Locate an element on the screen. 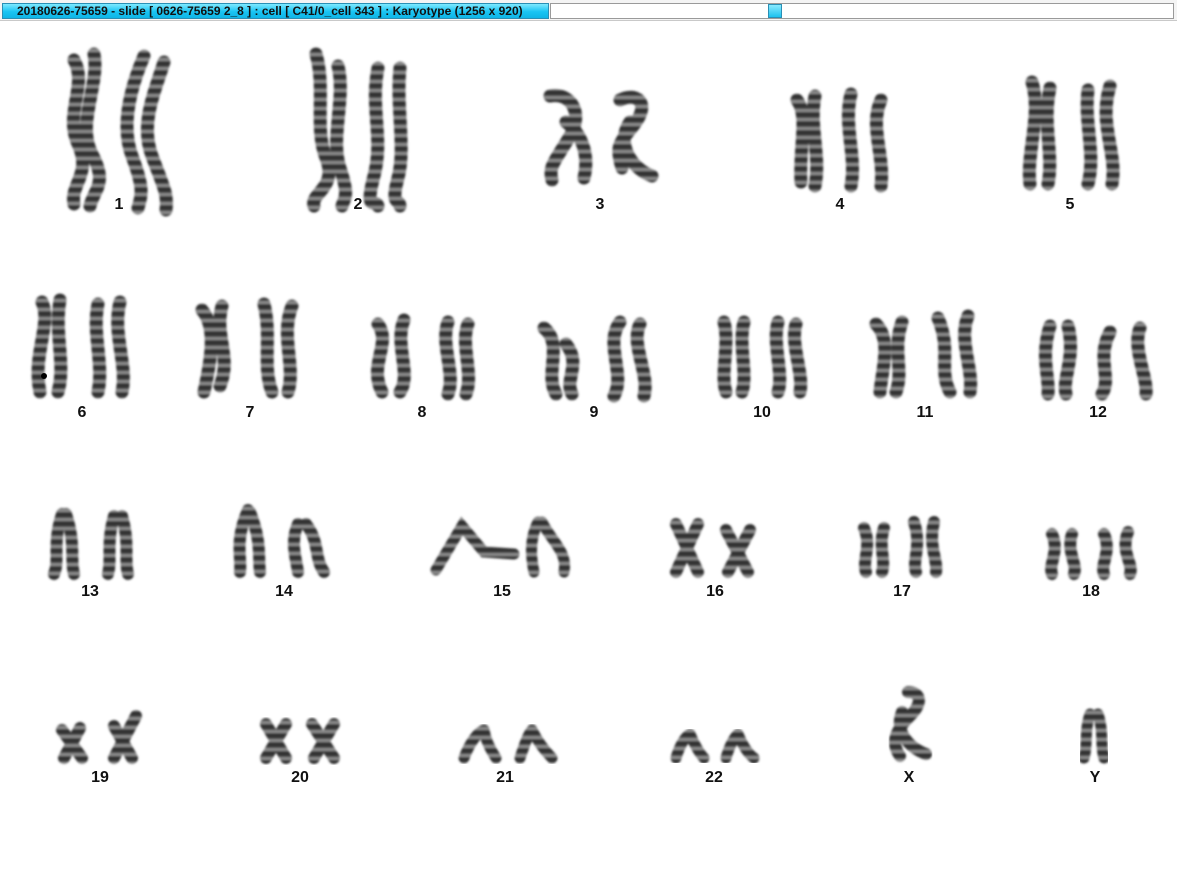 This screenshot has height=877, width=1177. chromosome-label-17: 17 is located at coordinates (902, 591).